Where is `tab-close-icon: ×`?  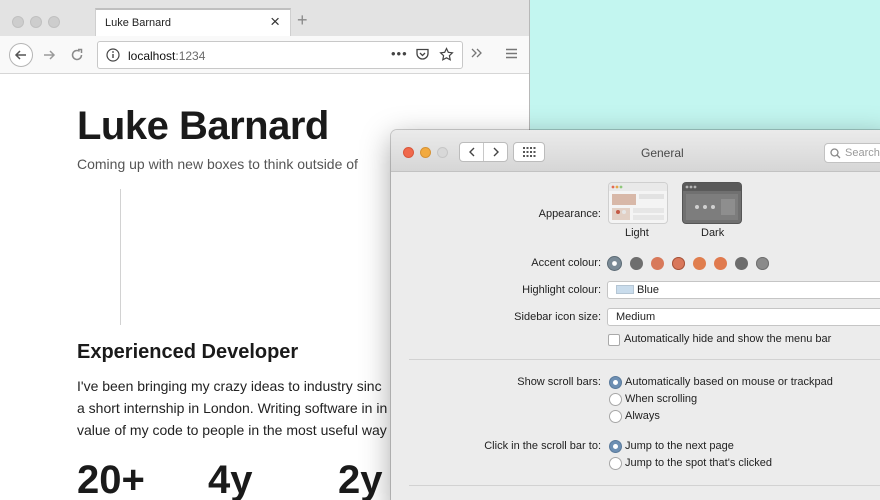 tab-close-icon: × is located at coordinates (275, 21).